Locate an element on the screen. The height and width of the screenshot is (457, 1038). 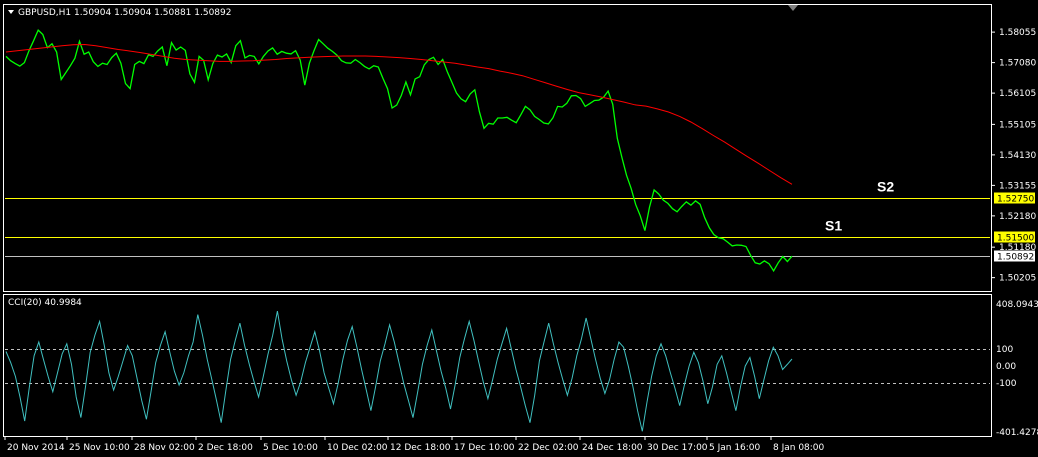
cci-y-tick-label: 408.0943 is located at coordinates (1017, 305).